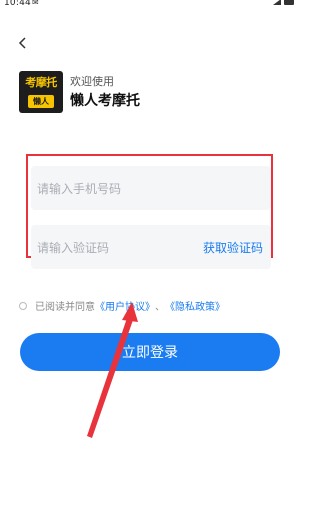 Image resolution: width=320 pixels, height=521 pixels. What do you see at coordinates (195, 305) in the screenshot?
I see `privacy-policy-link: 《隐私政策》` at bounding box center [195, 305].